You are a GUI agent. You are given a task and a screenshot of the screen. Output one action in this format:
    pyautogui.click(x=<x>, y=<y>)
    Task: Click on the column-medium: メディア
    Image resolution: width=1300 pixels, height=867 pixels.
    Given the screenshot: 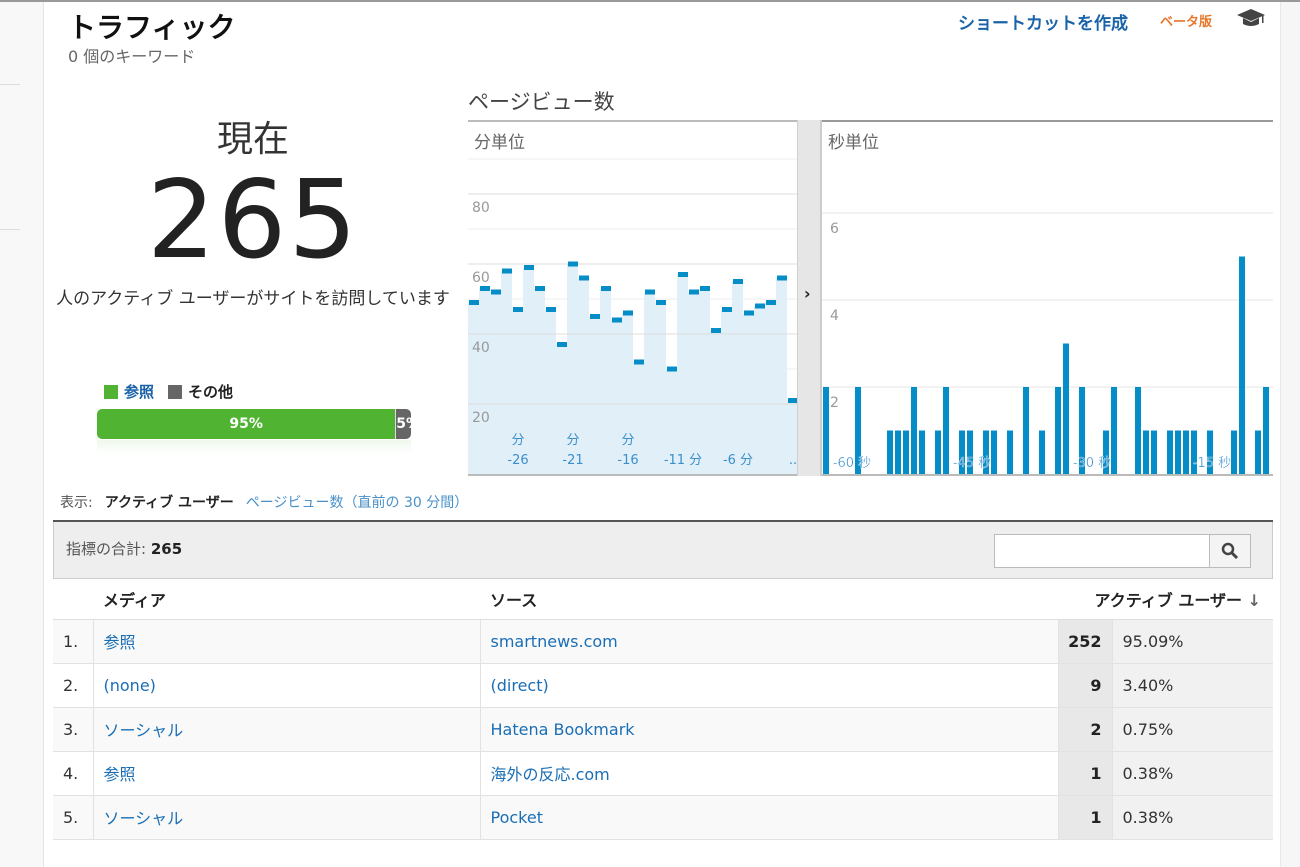 What is the action you would take?
    pyautogui.click(x=286, y=599)
    